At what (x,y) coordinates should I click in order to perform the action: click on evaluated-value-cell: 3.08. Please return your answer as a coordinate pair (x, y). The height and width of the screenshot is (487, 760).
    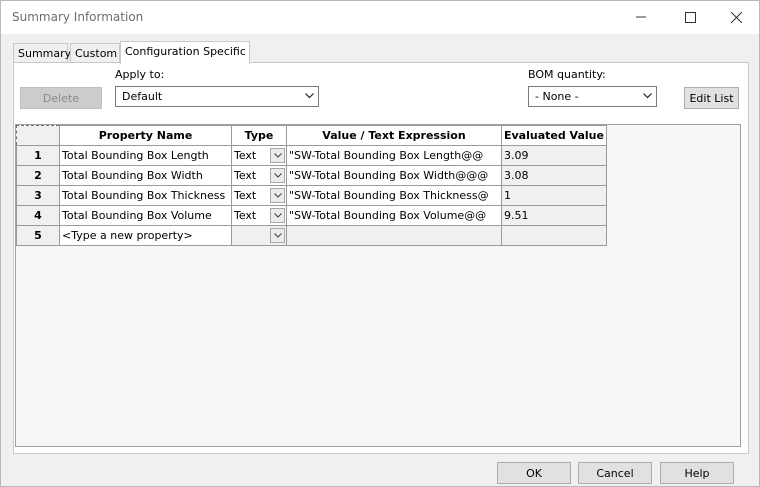
    Looking at the image, I should click on (554, 175).